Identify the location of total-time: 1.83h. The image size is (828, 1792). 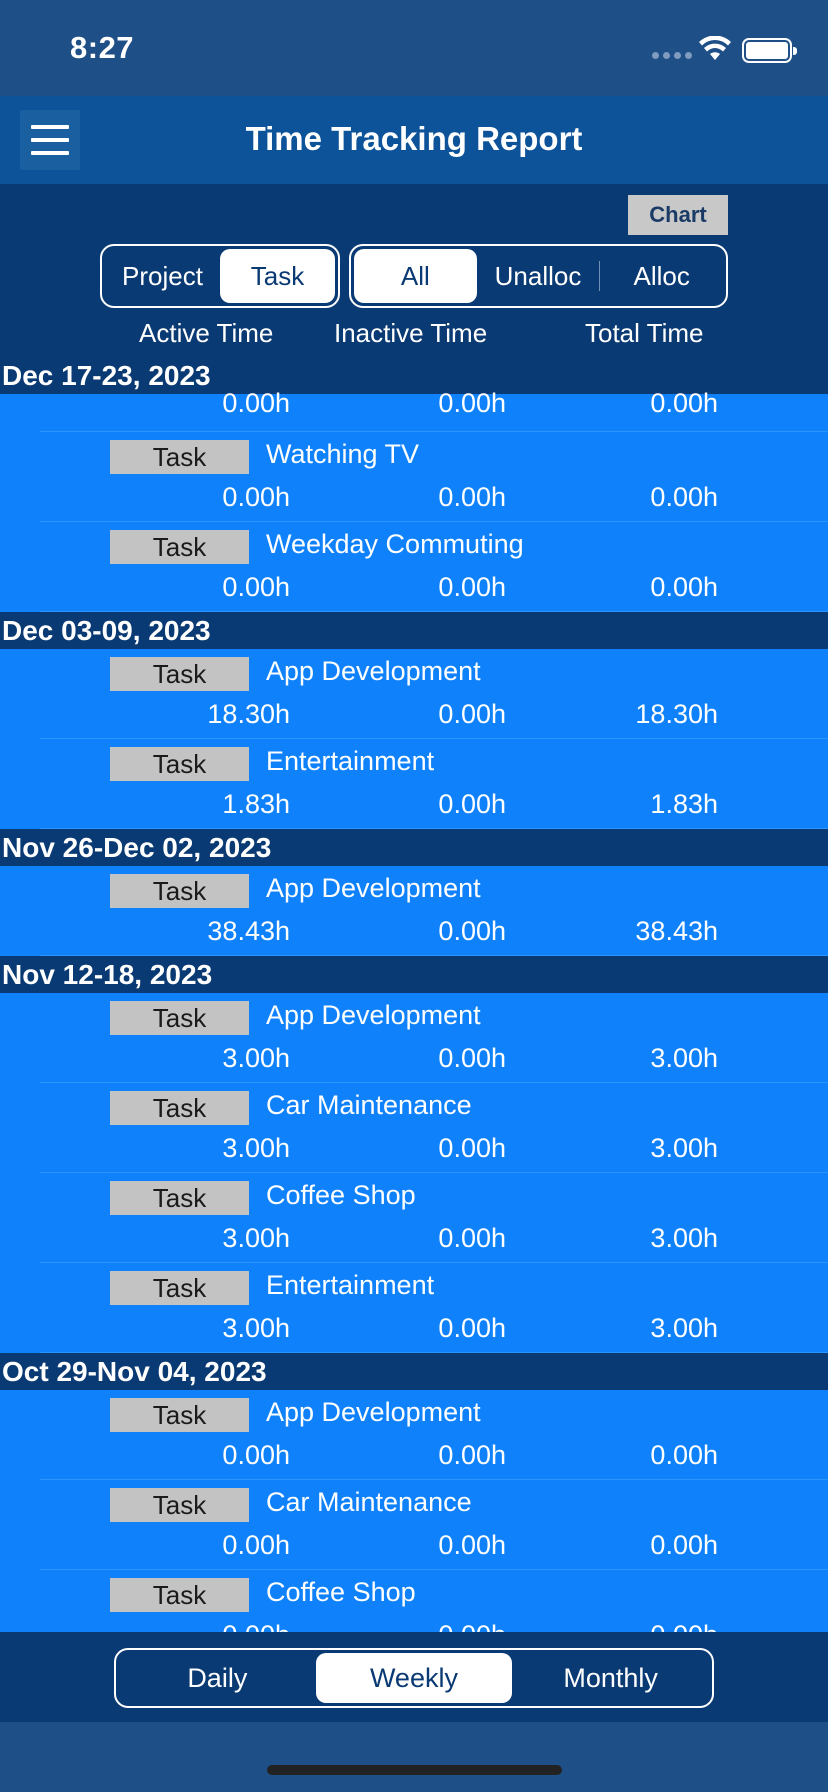
(684, 804).